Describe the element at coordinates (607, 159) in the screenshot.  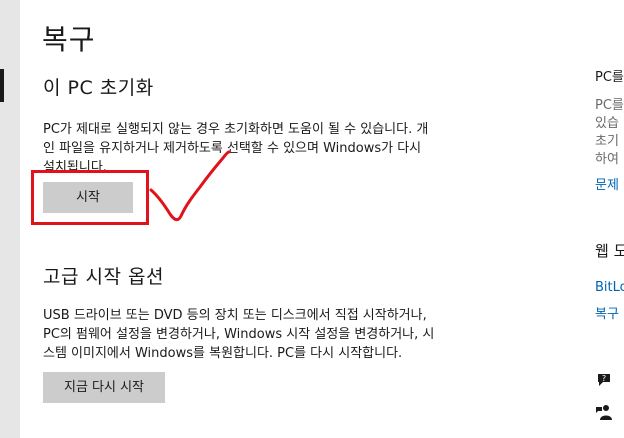
I see `related-text-line: 하여` at that location.